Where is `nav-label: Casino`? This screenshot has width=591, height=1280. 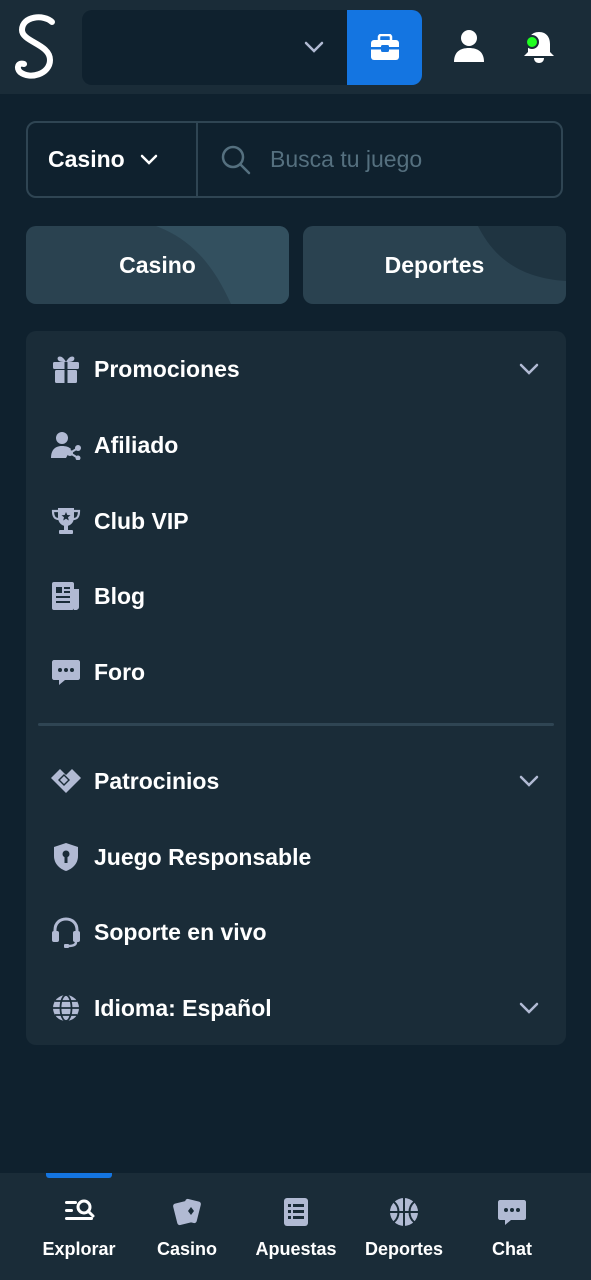 nav-label: Casino is located at coordinates (186, 1249).